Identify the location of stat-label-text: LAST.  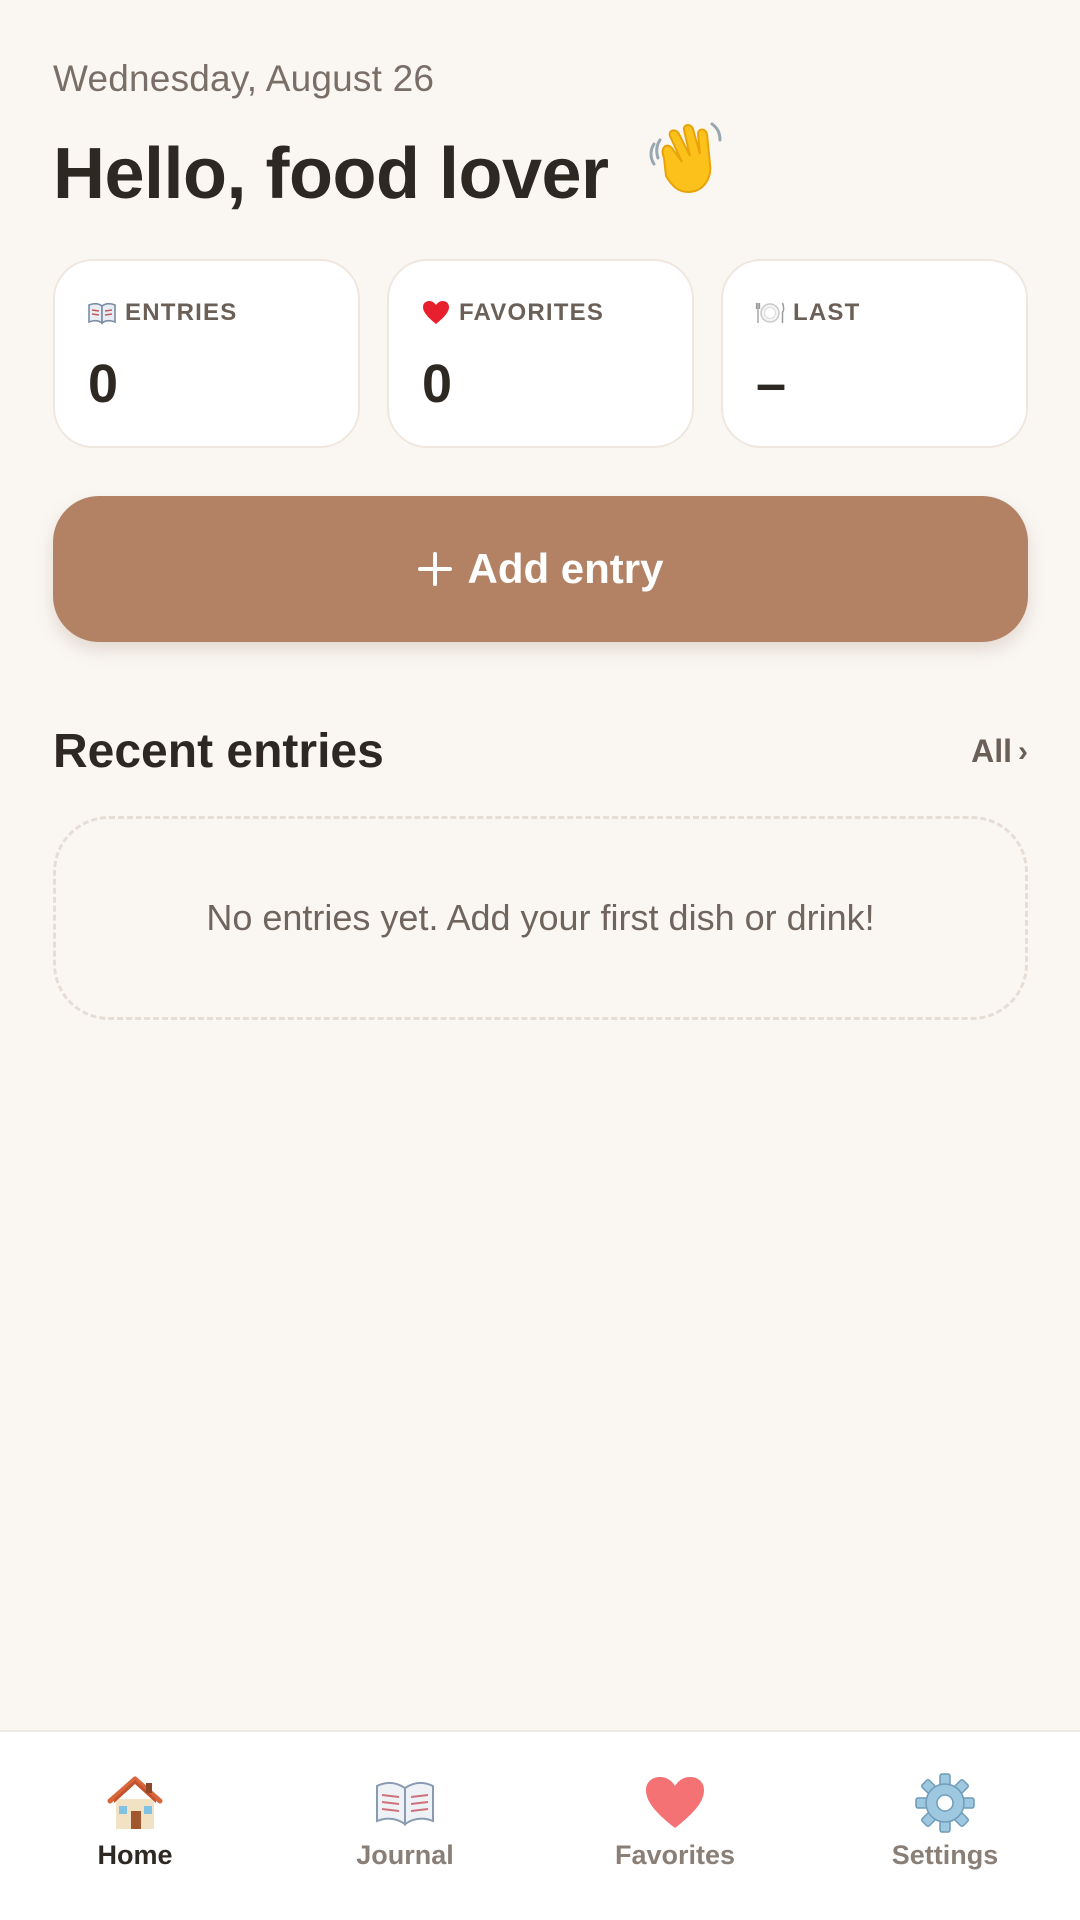
(827, 312).